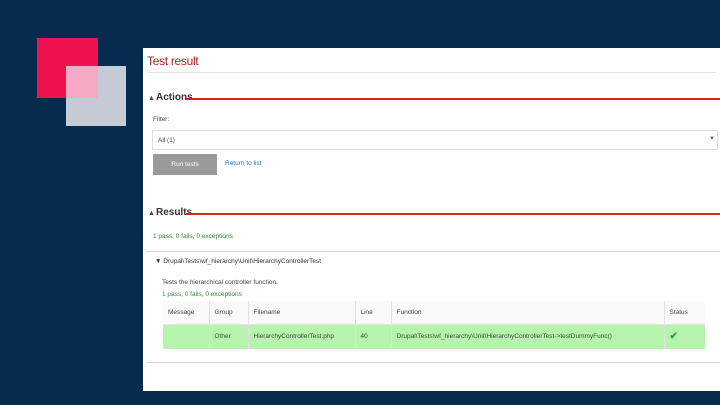 This screenshot has height=405, width=720. What do you see at coordinates (433, 362) in the screenshot?
I see `results-bottom-divider` at bounding box center [433, 362].